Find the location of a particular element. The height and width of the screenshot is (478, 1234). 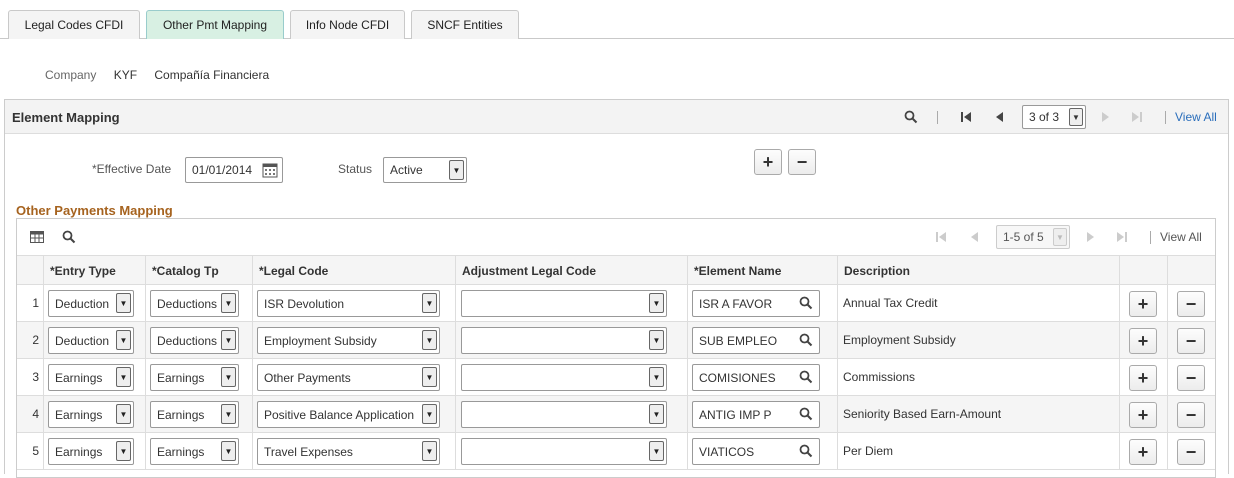

grid-view-all-link: View All is located at coordinates (1181, 237).